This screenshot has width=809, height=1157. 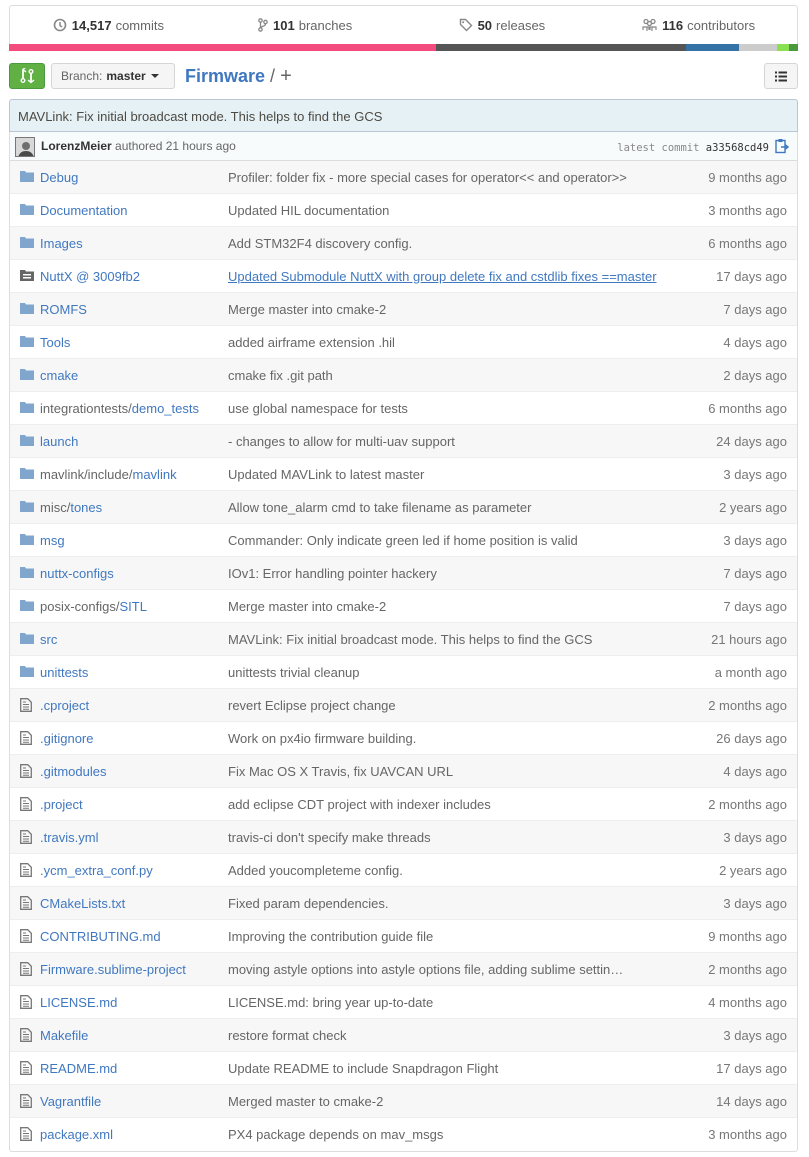 What do you see at coordinates (433, 1101) in the screenshot?
I see `file-commit-message: Merged master to cmake-2` at bounding box center [433, 1101].